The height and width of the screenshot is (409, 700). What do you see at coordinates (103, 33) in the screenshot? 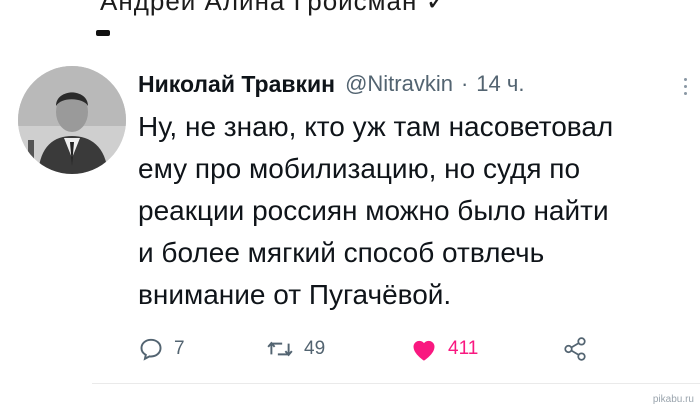
I see `previous-tweet-fragment` at bounding box center [103, 33].